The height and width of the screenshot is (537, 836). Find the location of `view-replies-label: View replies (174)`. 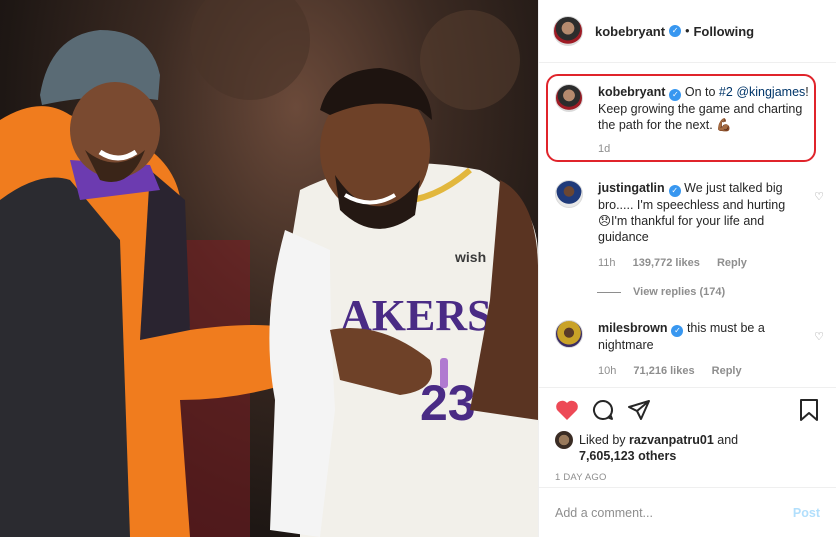

view-replies-label: View replies (174) is located at coordinates (679, 292).